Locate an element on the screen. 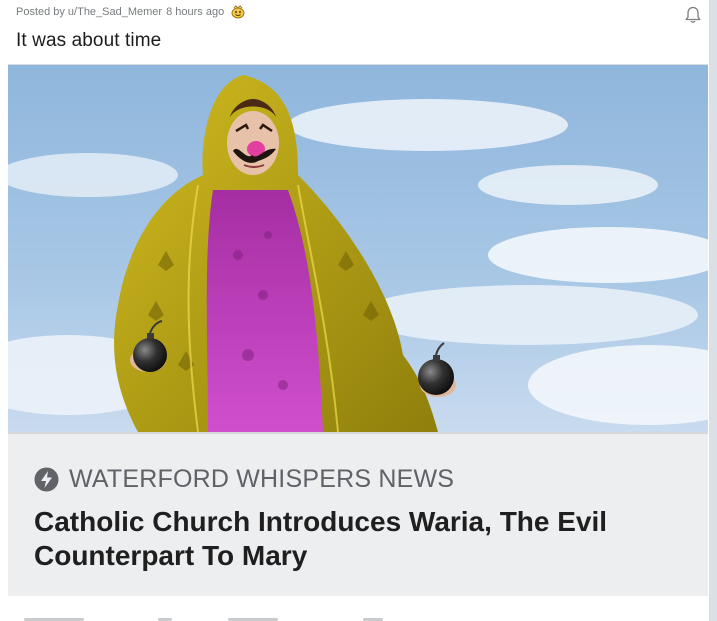  posted-by-label: Posted by is located at coordinates (40, 12).